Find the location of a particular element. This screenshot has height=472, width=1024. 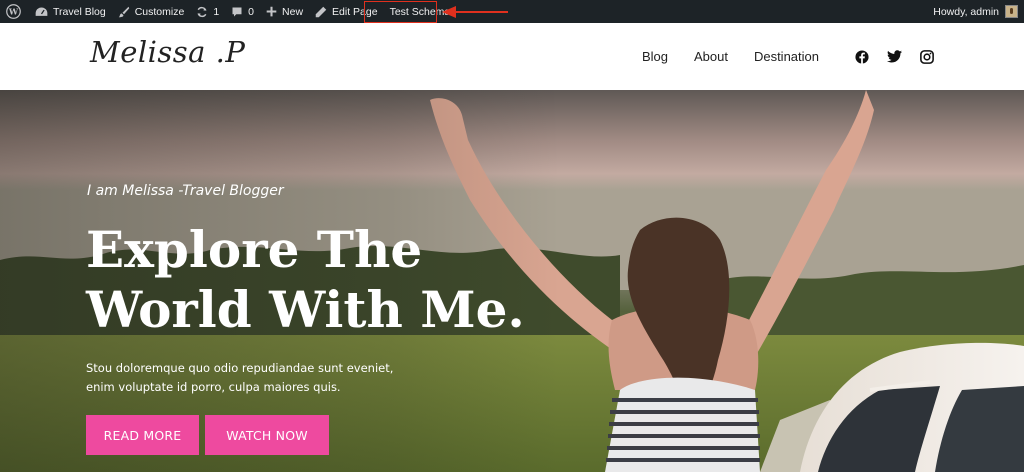

updates-link: 1 is located at coordinates (207, 11).